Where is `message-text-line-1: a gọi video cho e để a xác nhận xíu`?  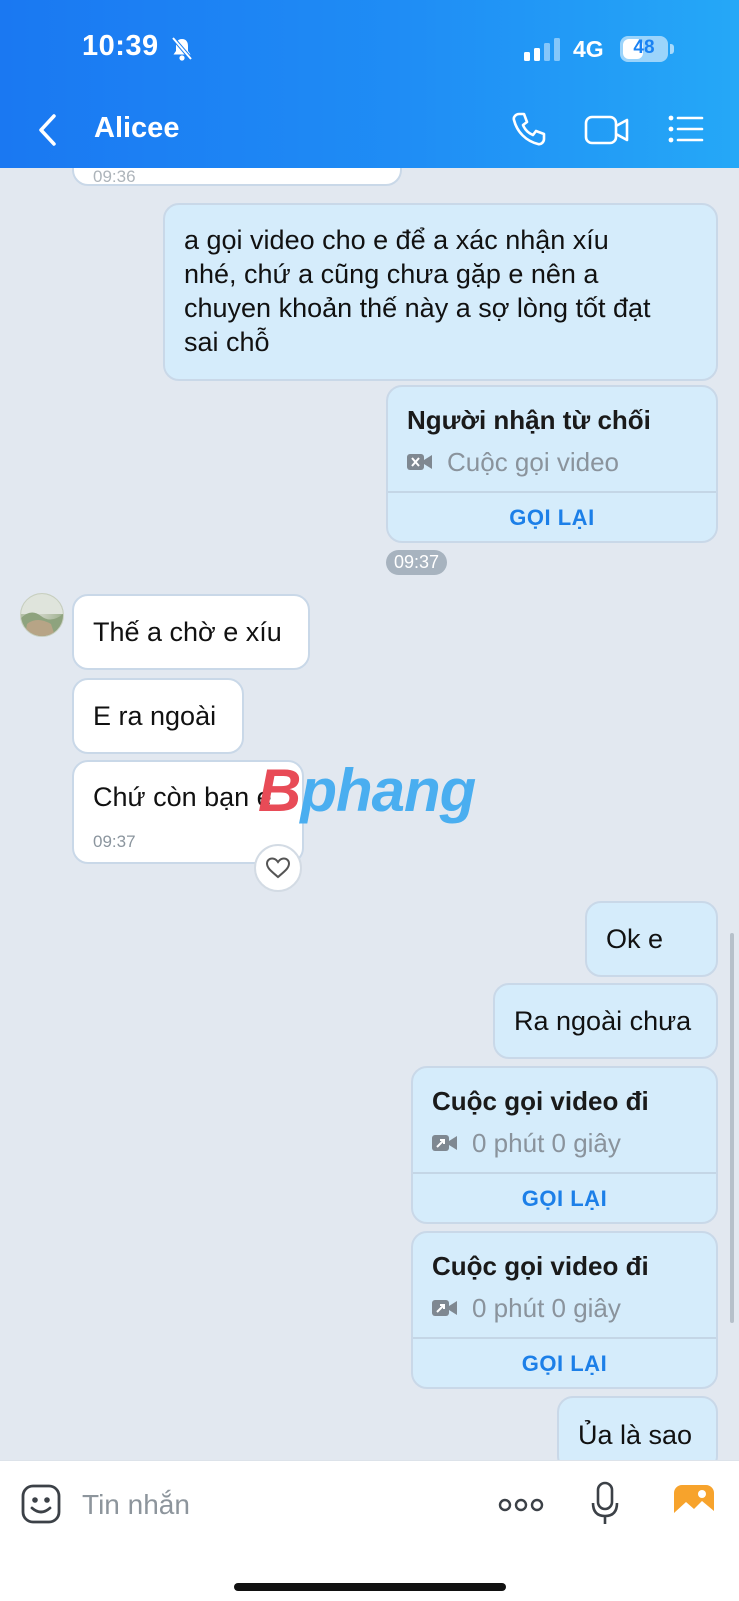
message-text-line-1: a gọi video cho e để a xác nhận xíu is located at coordinates (396, 240).